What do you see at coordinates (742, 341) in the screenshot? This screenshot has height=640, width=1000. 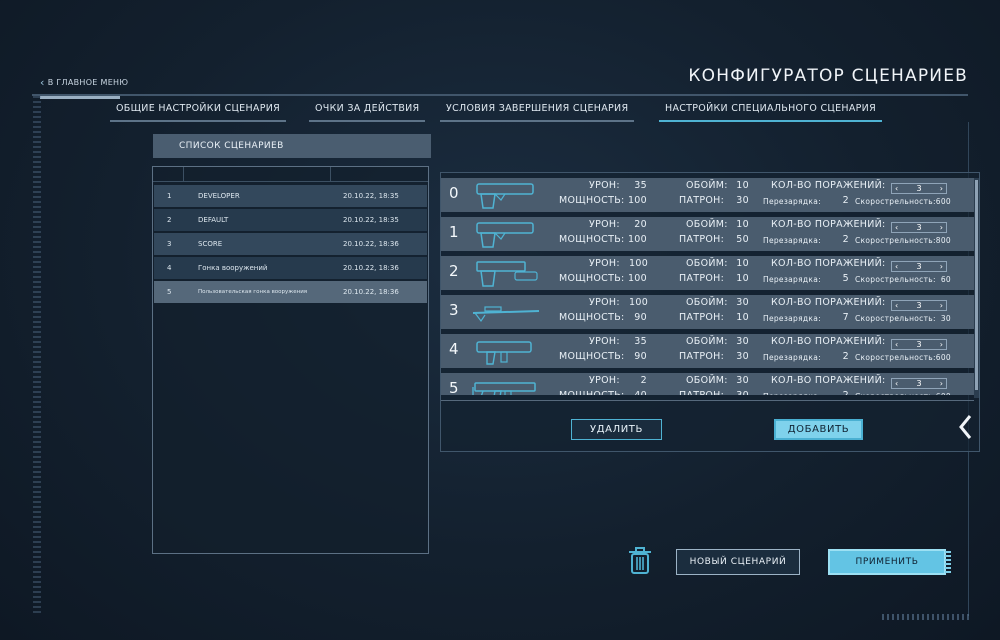 I see `clips-value: 30` at bounding box center [742, 341].